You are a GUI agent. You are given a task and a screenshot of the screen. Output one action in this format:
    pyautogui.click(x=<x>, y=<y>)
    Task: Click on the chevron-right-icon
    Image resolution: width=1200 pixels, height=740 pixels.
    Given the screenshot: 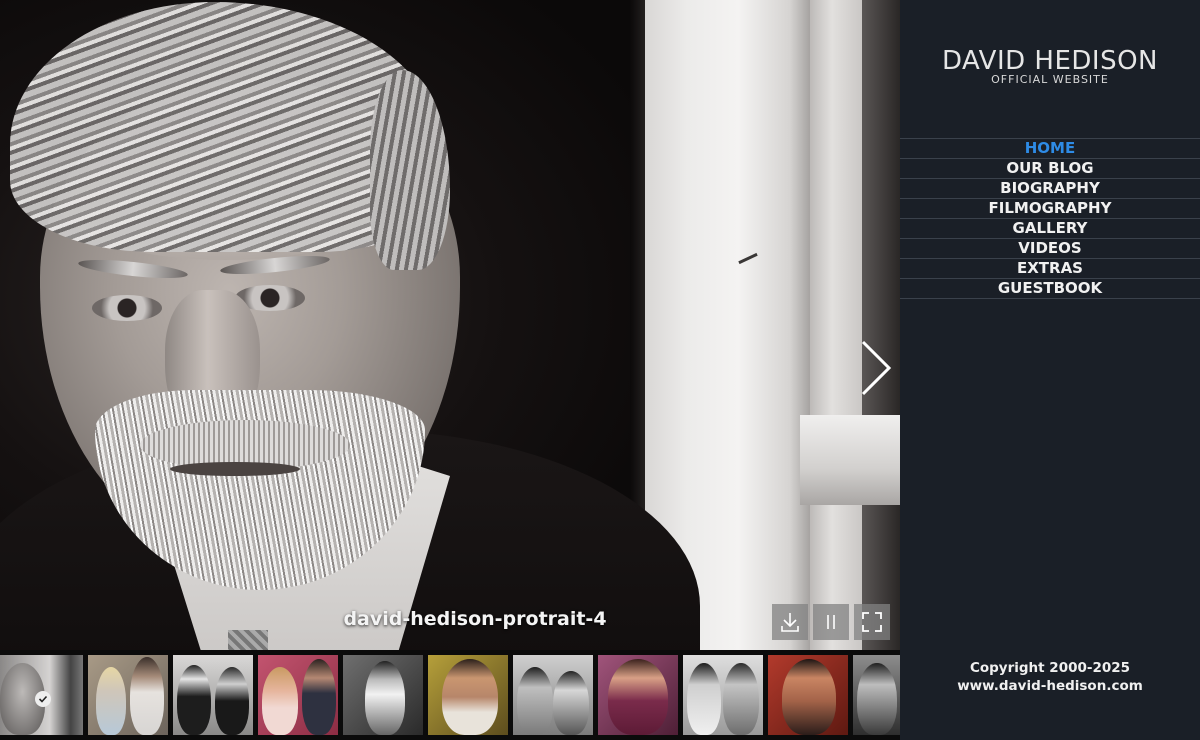 What is the action you would take?
    pyautogui.click(x=876, y=368)
    